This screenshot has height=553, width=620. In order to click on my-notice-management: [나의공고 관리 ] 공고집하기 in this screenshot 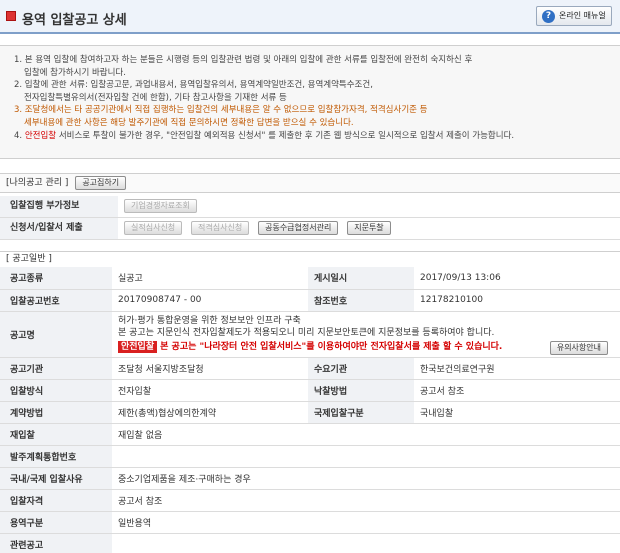, I will do `click(310, 183)`.